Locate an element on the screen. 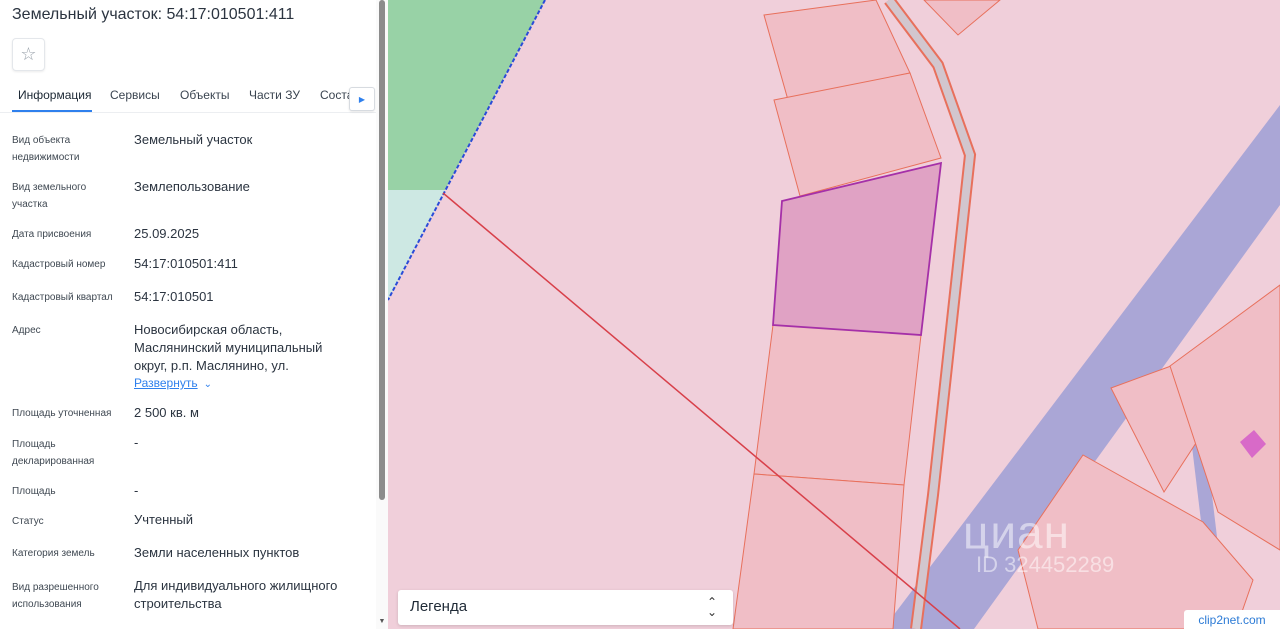  field-label: Адрес is located at coordinates (26, 330).